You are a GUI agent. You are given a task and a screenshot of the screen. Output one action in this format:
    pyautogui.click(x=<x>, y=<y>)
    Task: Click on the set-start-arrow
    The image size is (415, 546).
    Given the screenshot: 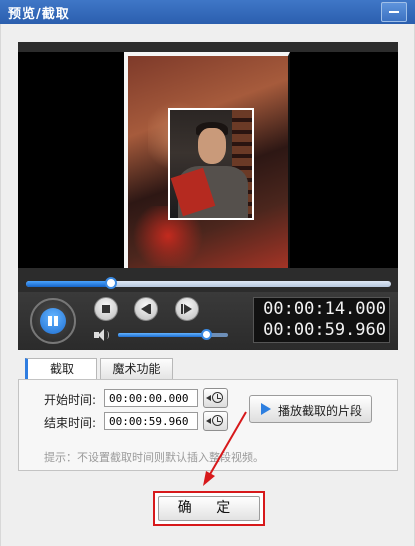 What is the action you would take?
    pyautogui.click(x=208, y=398)
    